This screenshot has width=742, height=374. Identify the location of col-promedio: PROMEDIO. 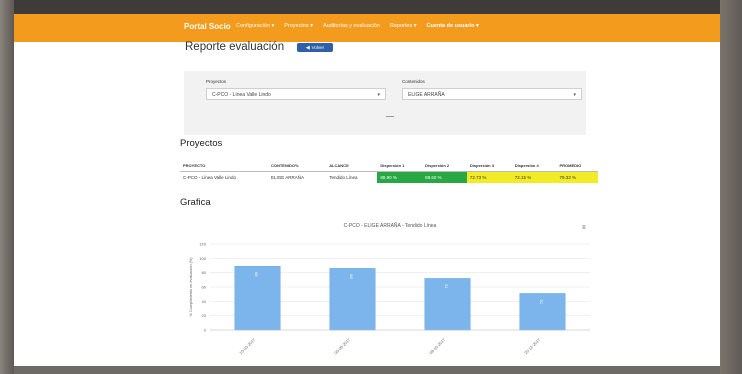
(577, 166).